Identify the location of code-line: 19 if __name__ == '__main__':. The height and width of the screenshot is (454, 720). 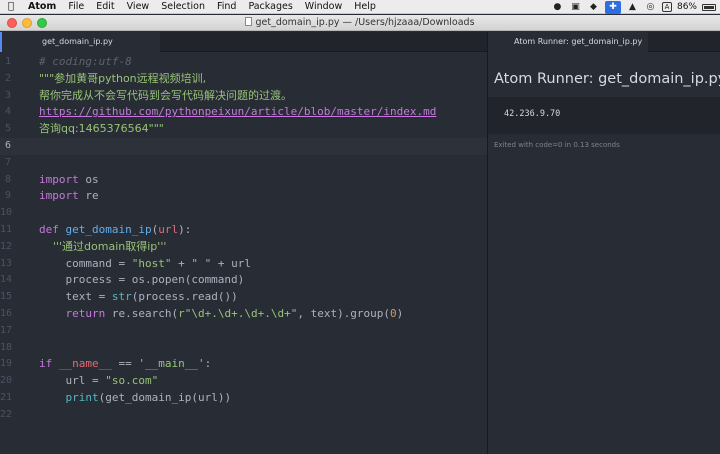
(243, 364).